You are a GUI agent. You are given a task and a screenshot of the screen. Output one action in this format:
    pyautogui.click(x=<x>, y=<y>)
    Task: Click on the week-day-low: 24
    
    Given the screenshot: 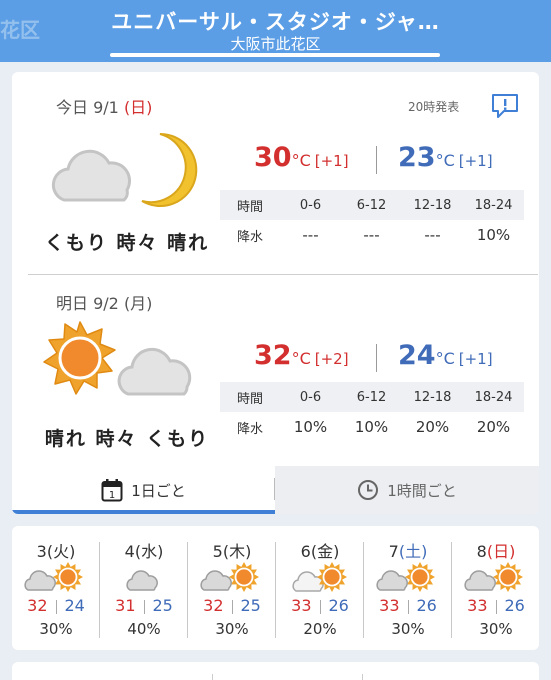 What is the action you would take?
    pyautogui.click(x=74, y=605)
    